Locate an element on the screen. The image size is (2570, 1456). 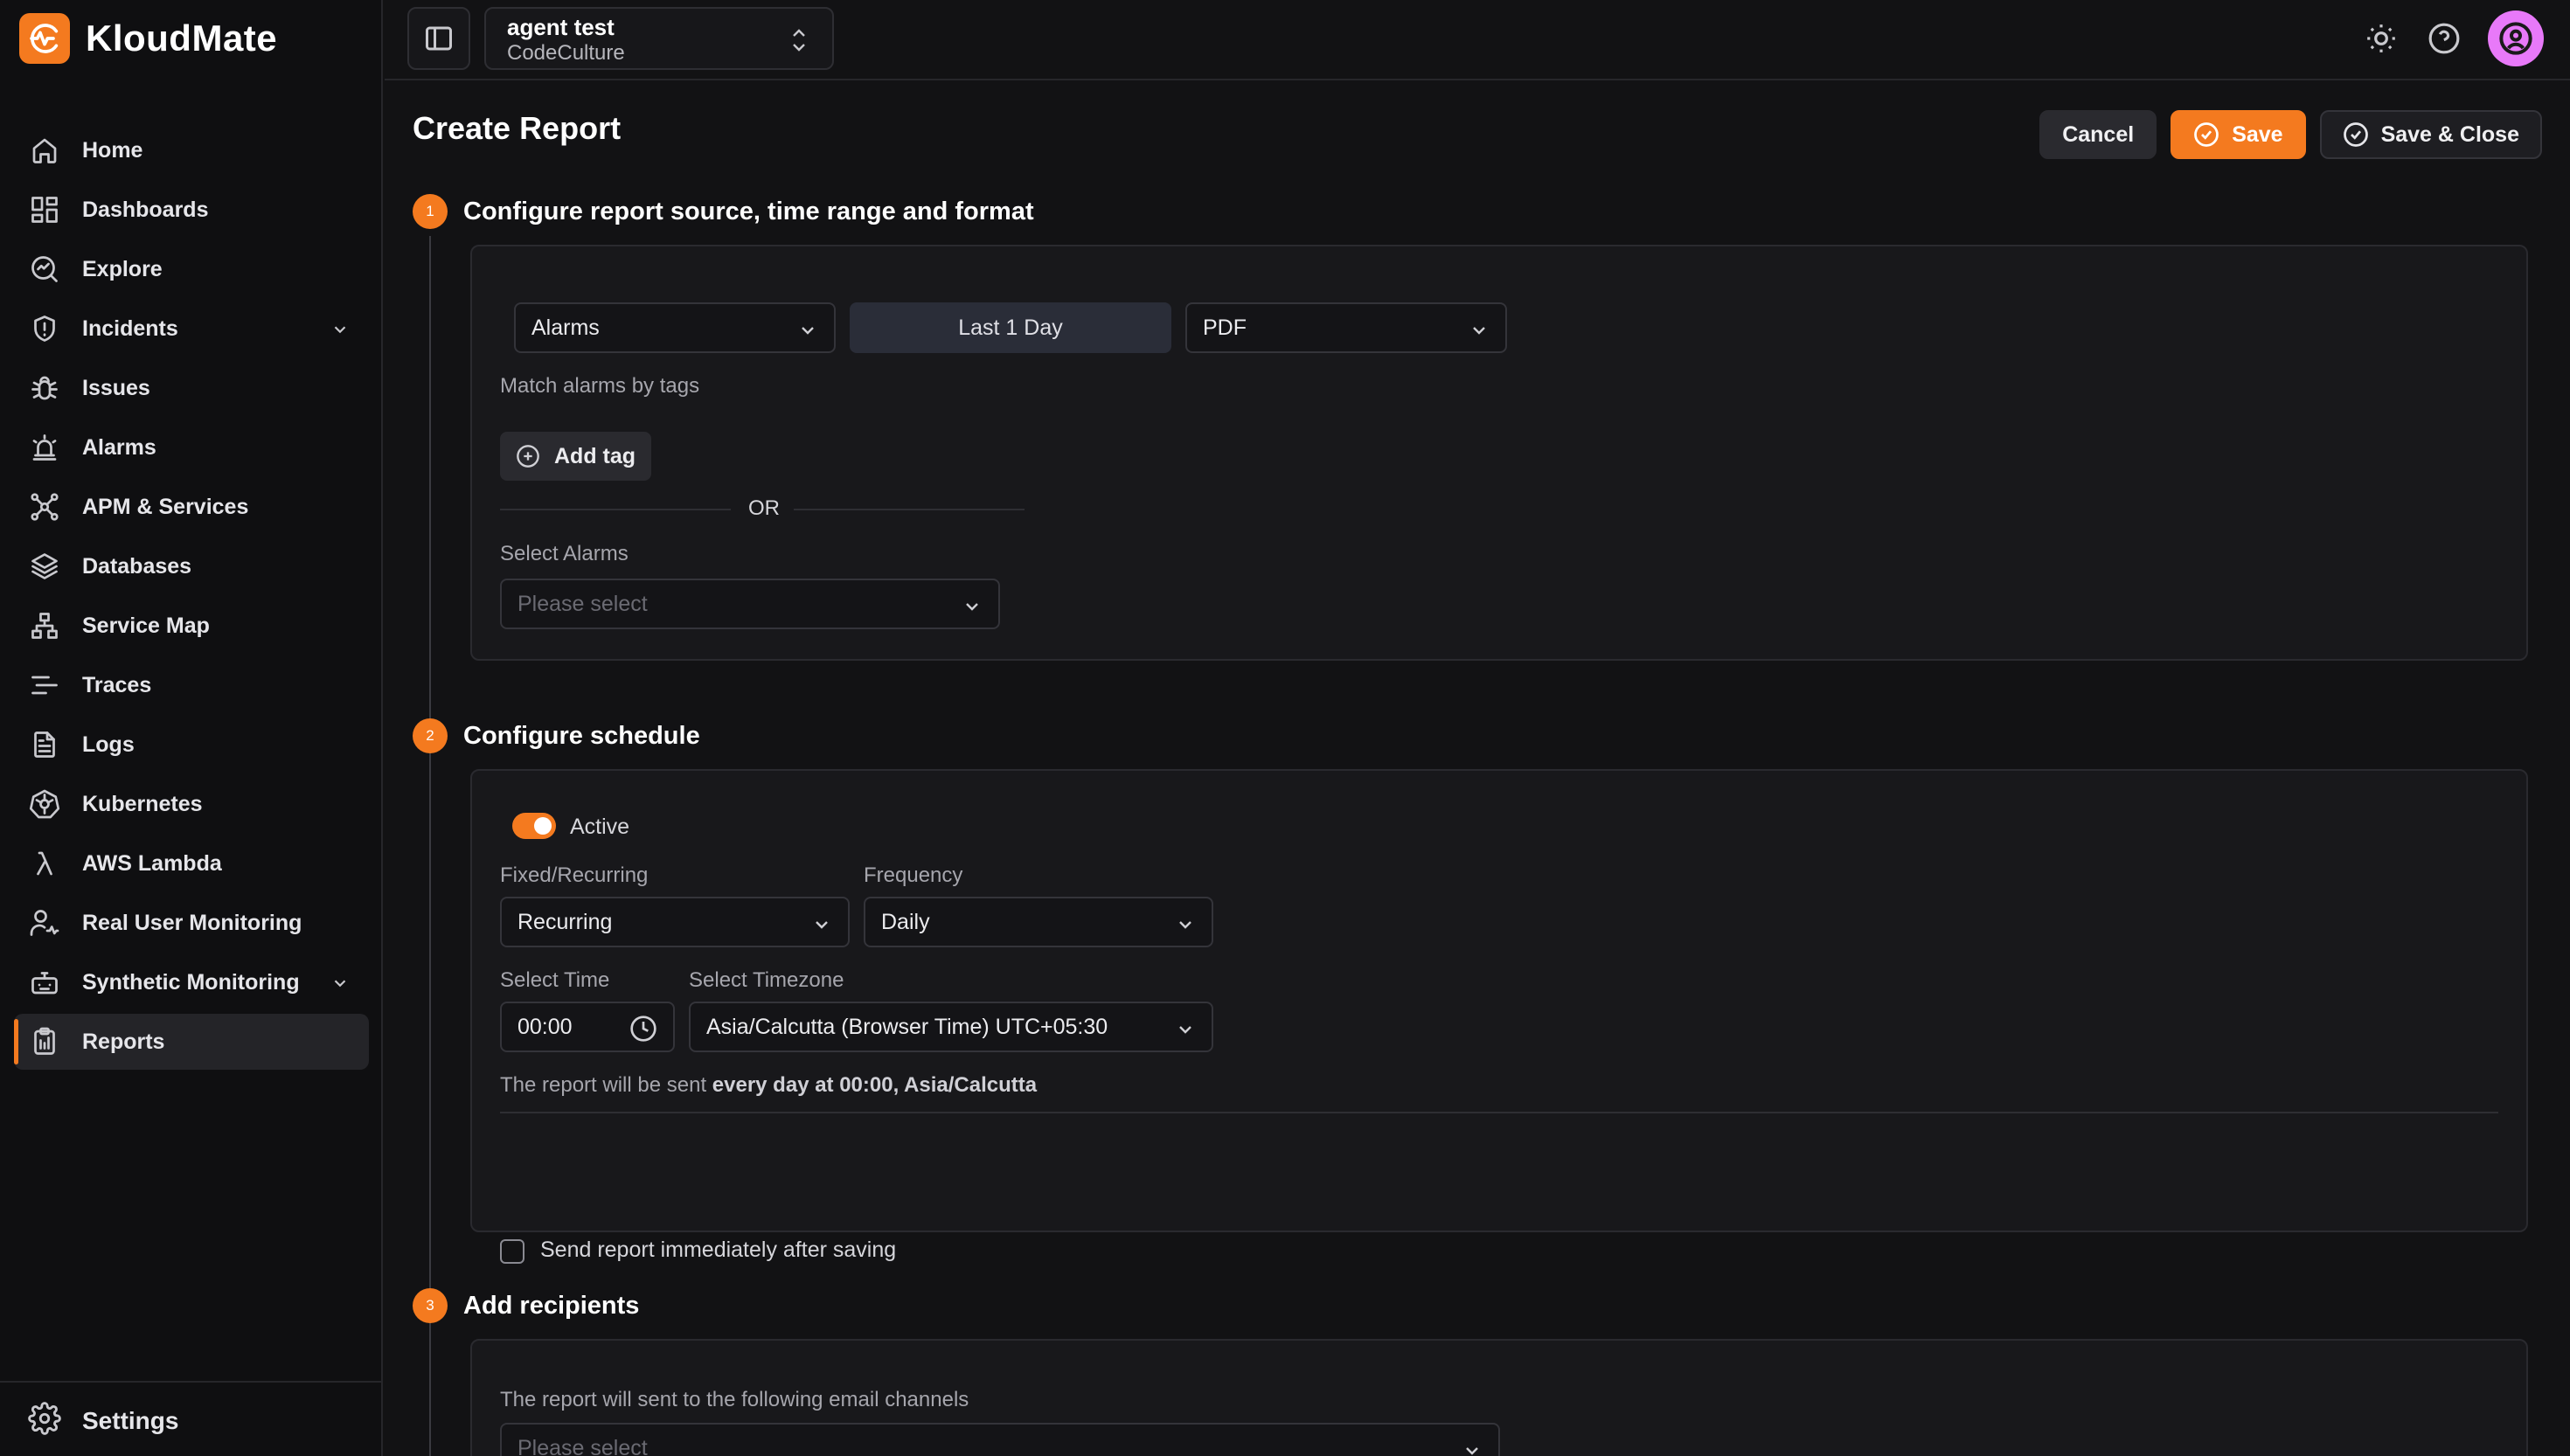
active-toggle is located at coordinates (534, 826).